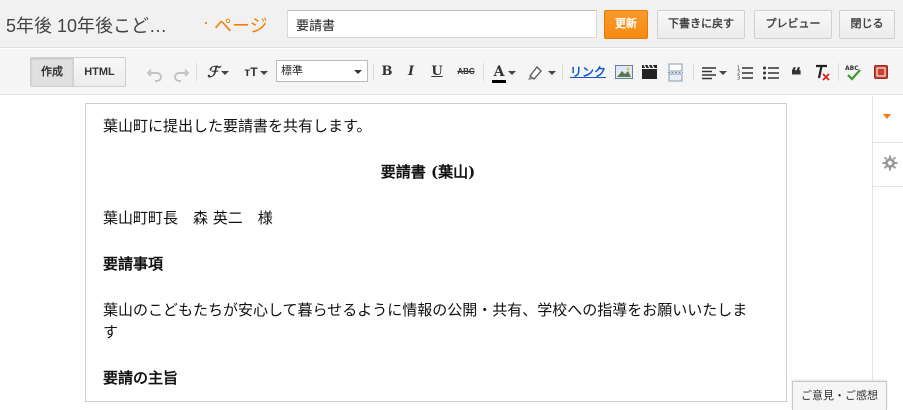 This screenshot has width=903, height=410. What do you see at coordinates (793, 24) in the screenshot?
I see `preview-button: プレビュー` at bounding box center [793, 24].